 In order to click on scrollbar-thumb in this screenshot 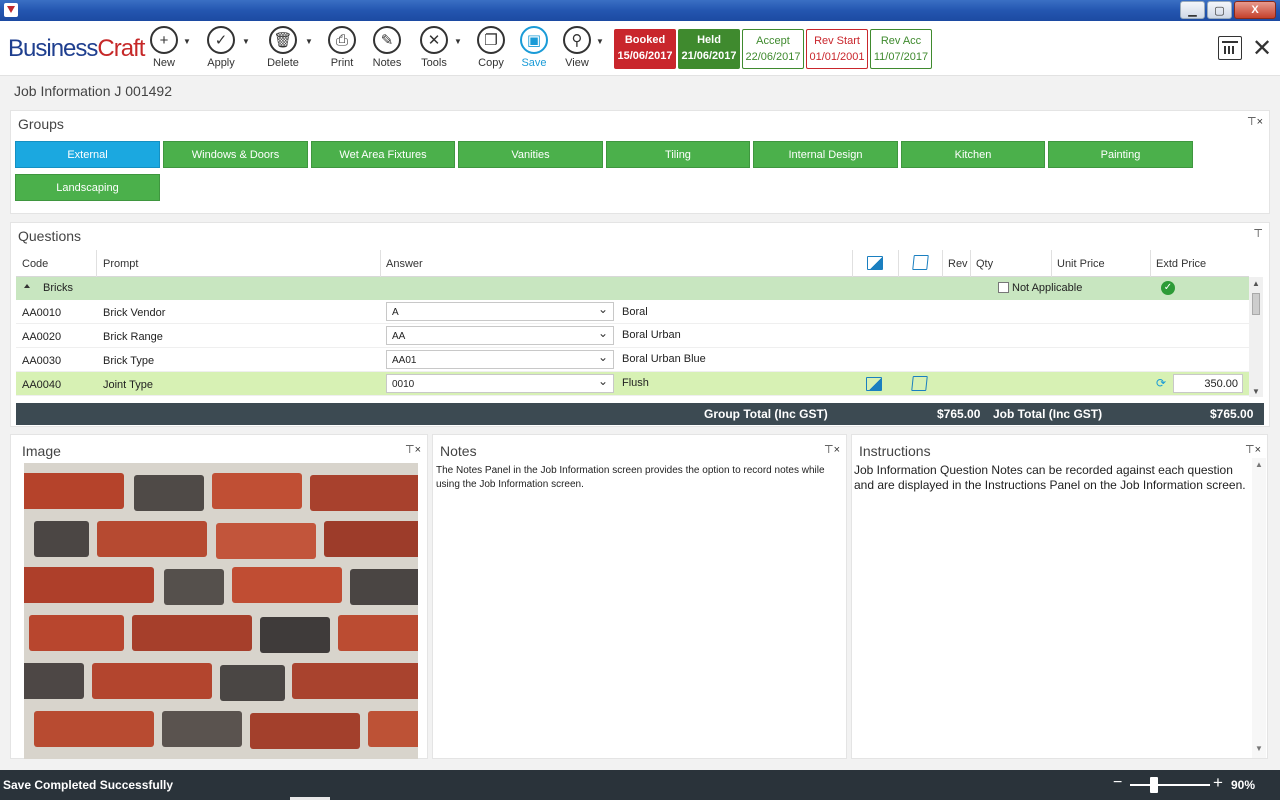, I will do `click(1256, 304)`.